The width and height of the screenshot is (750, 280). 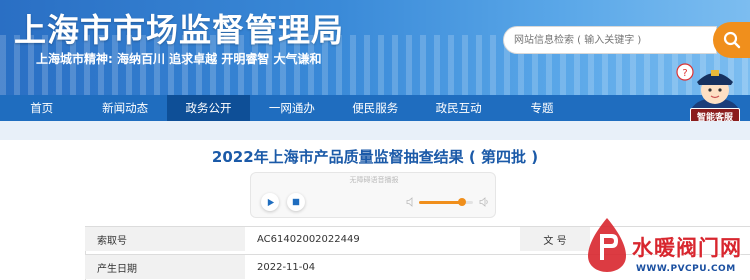 What do you see at coordinates (308, 239) in the screenshot?
I see `index-number-value: AC61402002022449` at bounding box center [308, 239].